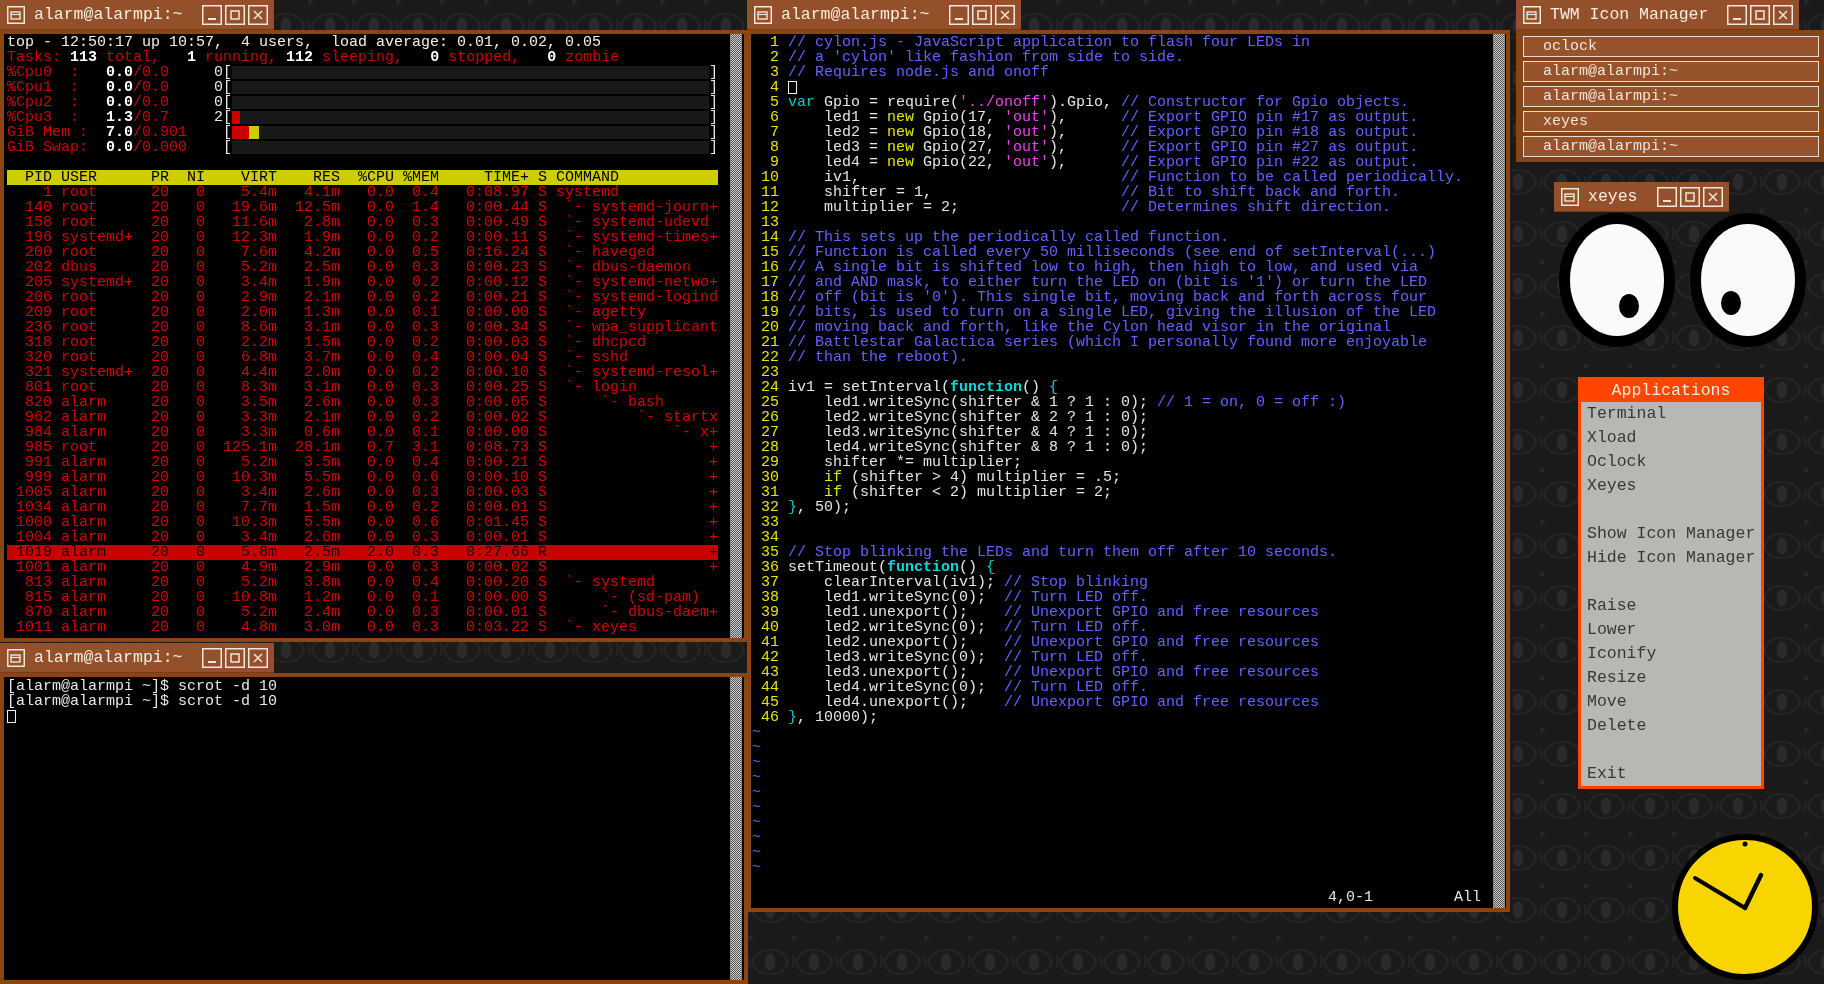 The width and height of the screenshot is (1824, 984). I want to click on table-cell: root, so click(79, 312).